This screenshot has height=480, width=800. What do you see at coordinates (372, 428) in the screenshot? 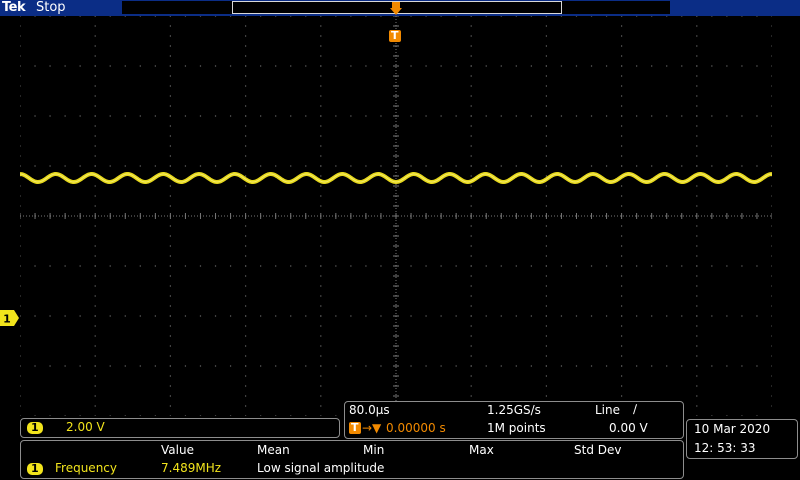
I see `position-arrow-icon: →▼` at bounding box center [372, 428].